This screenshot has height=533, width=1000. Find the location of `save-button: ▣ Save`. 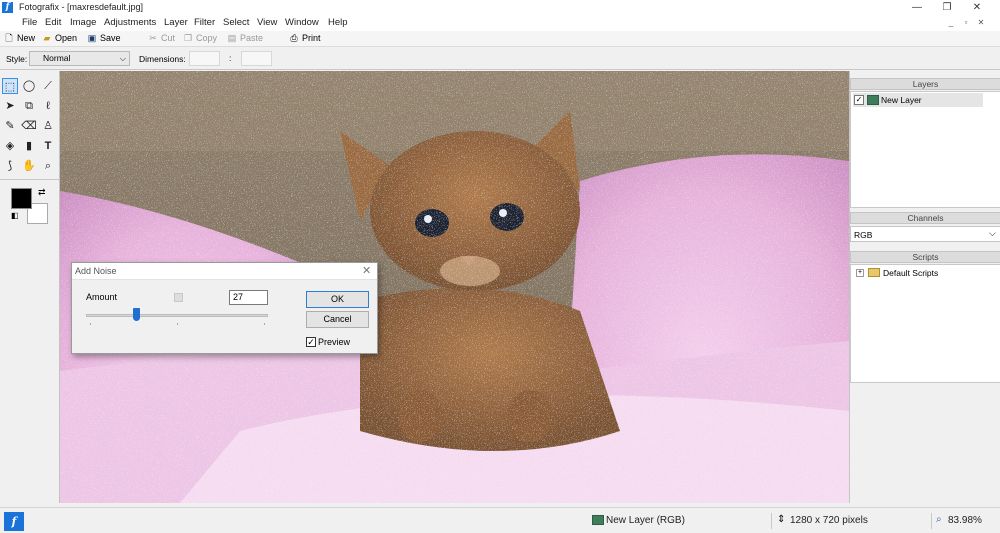

save-button: ▣ Save is located at coordinates (104, 38).